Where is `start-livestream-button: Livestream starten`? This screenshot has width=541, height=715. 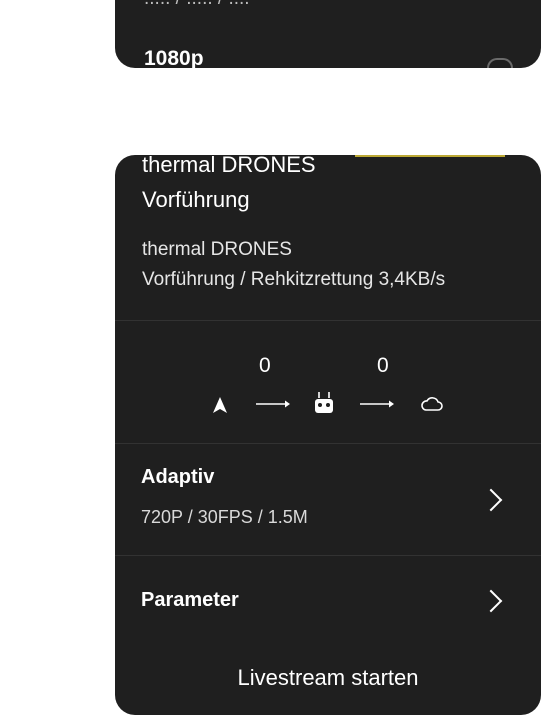
start-livestream-button: Livestream starten is located at coordinates (328, 678).